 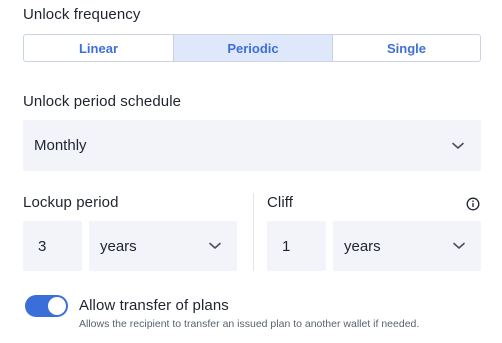 What do you see at coordinates (163, 246) in the screenshot?
I see `lockup-period-unit-select: years` at bounding box center [163, 246].